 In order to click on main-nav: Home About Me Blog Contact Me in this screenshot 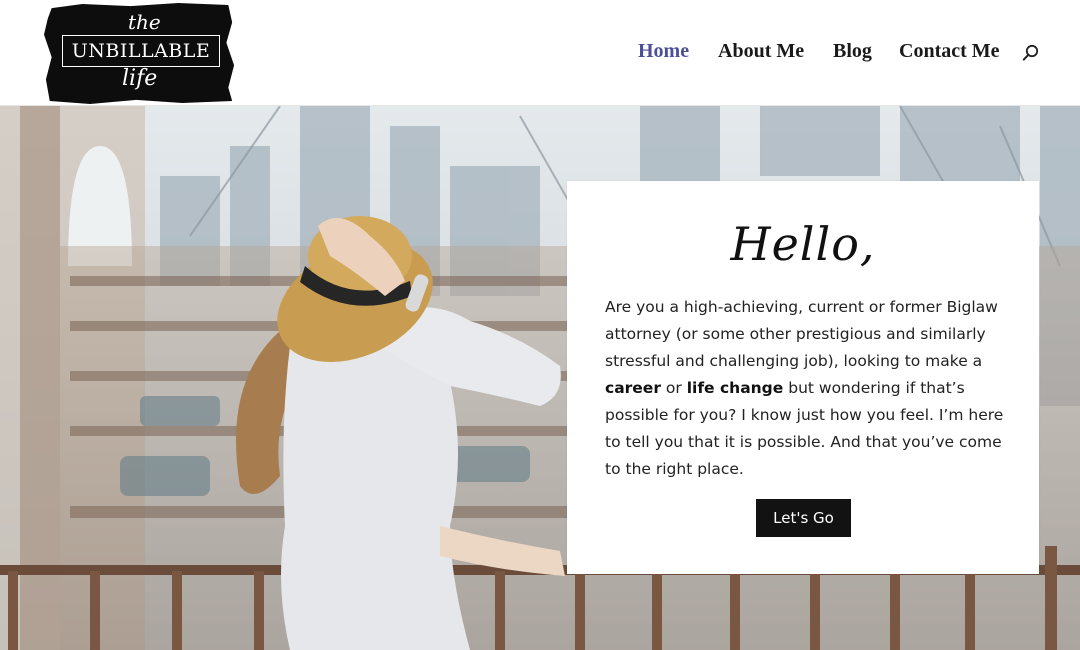, I will do `click(540, 53)`.